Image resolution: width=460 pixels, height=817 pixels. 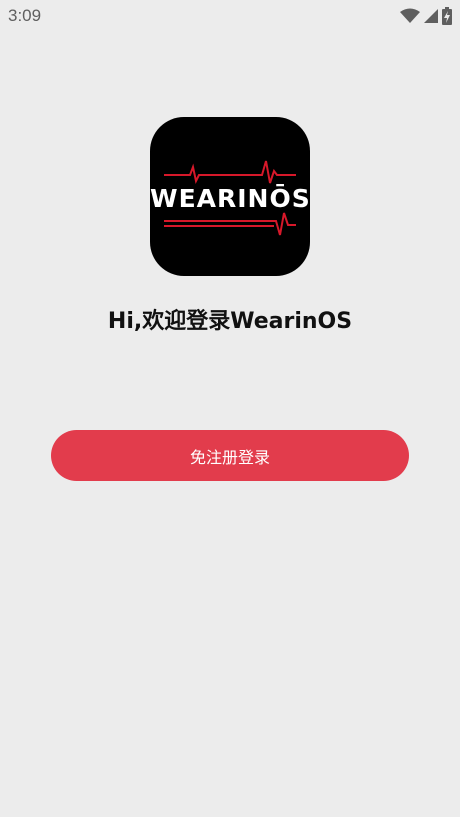 What do you see at coordinates (447, 16) in the screenshot?
I see `battery-charging-icon` at bounding box center [447, 16].